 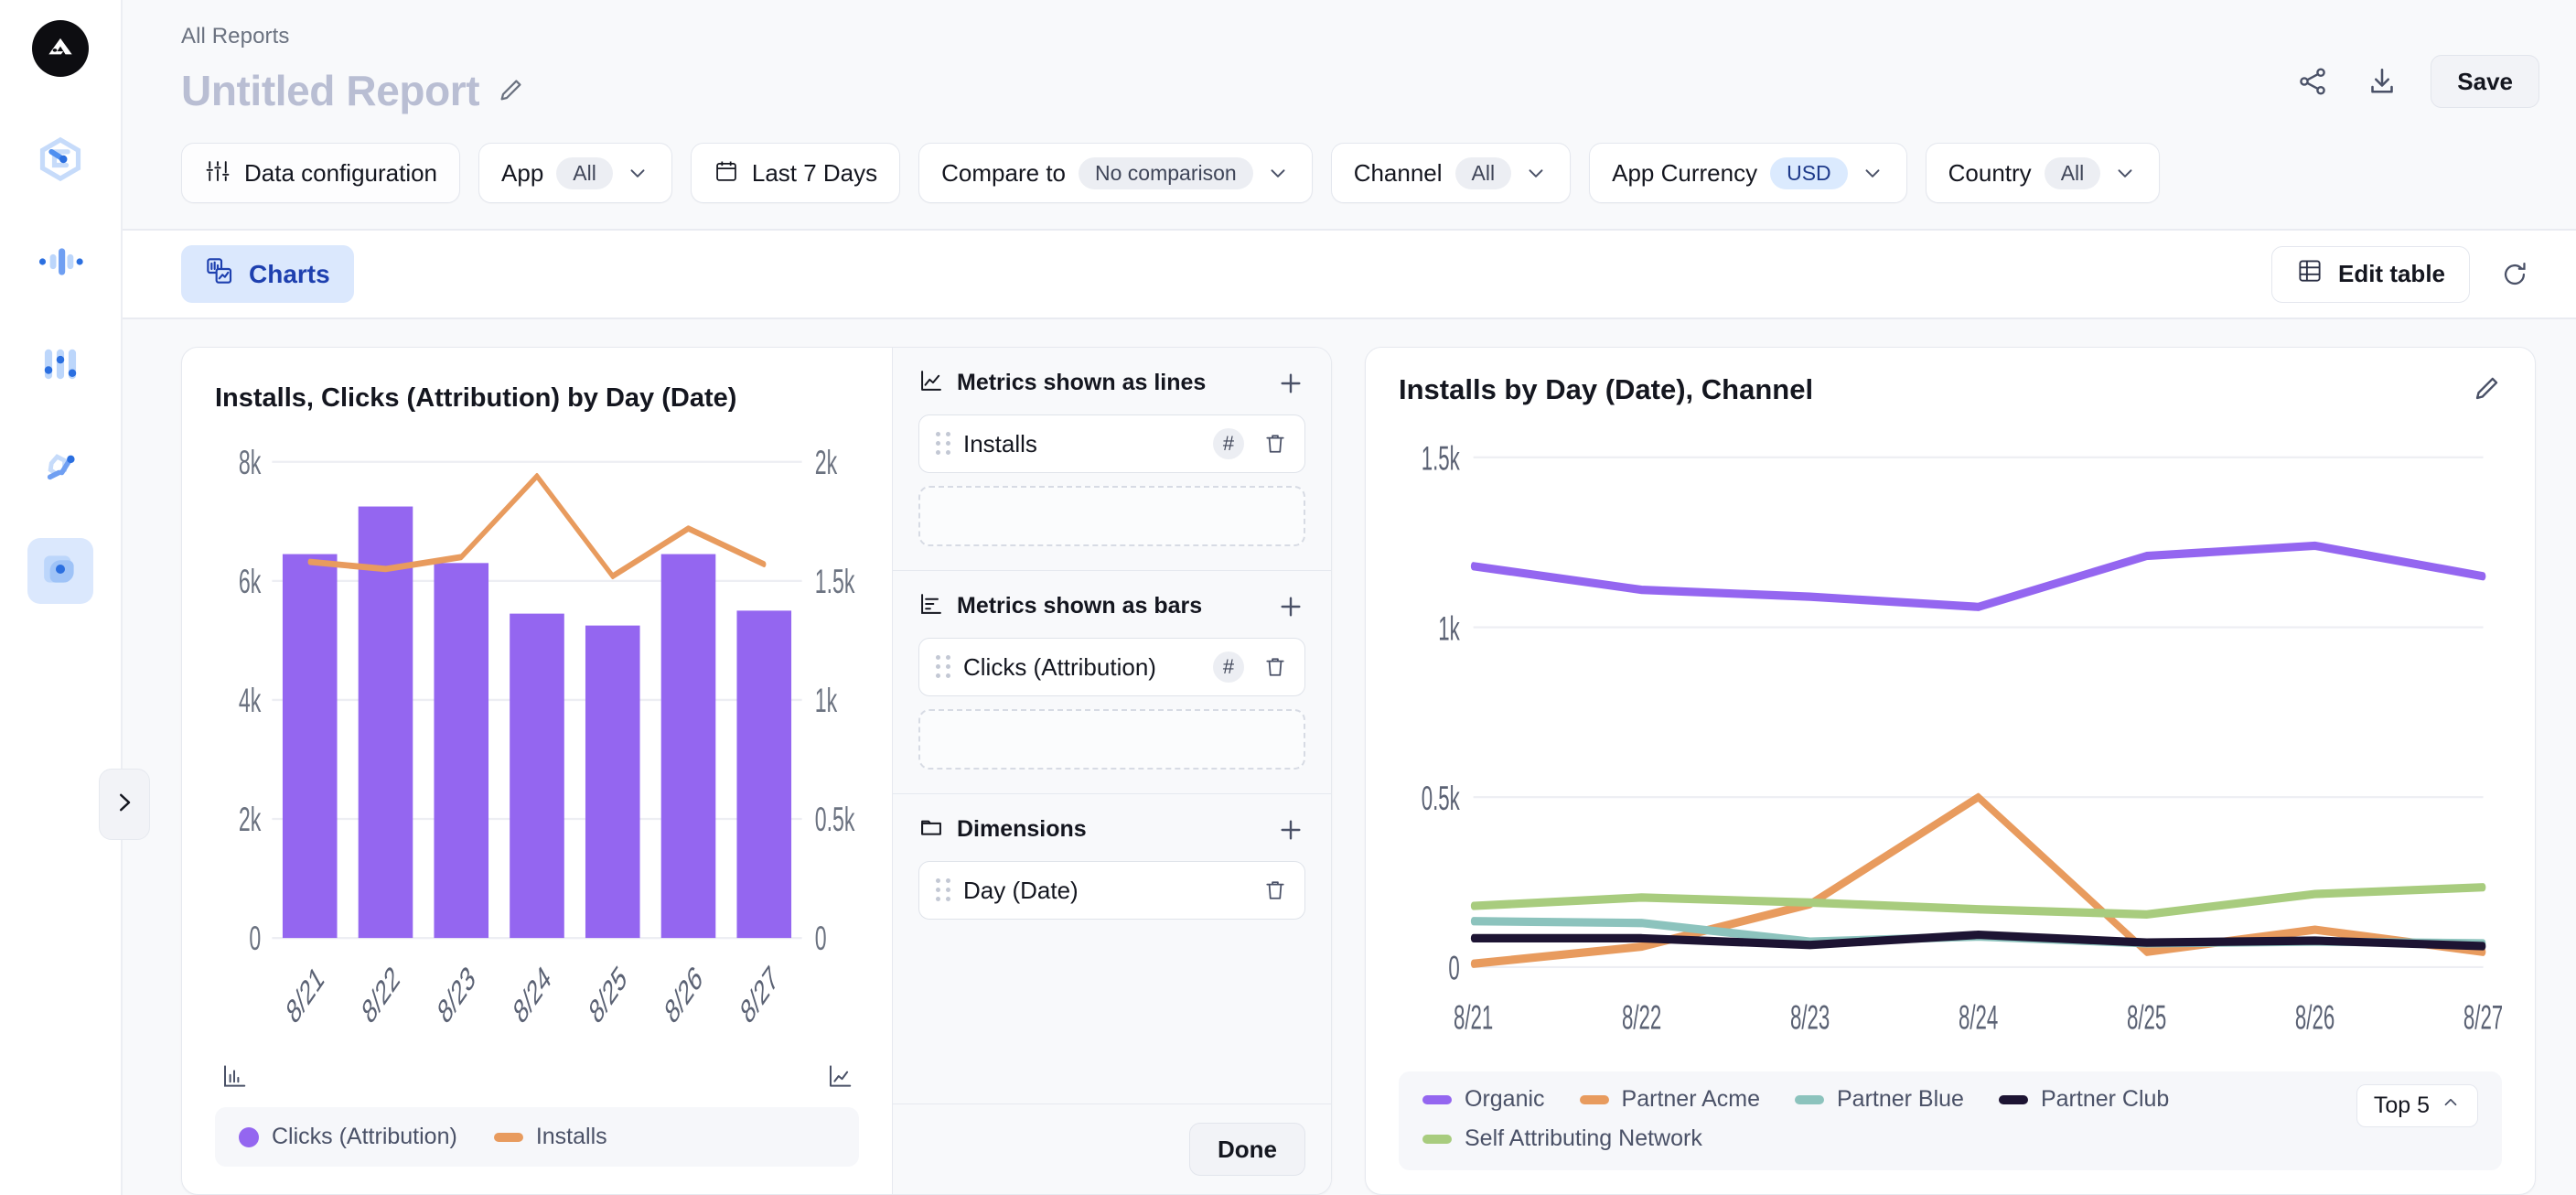 I want to click on legend-item: Organic, so click(x=1483, y=1099).